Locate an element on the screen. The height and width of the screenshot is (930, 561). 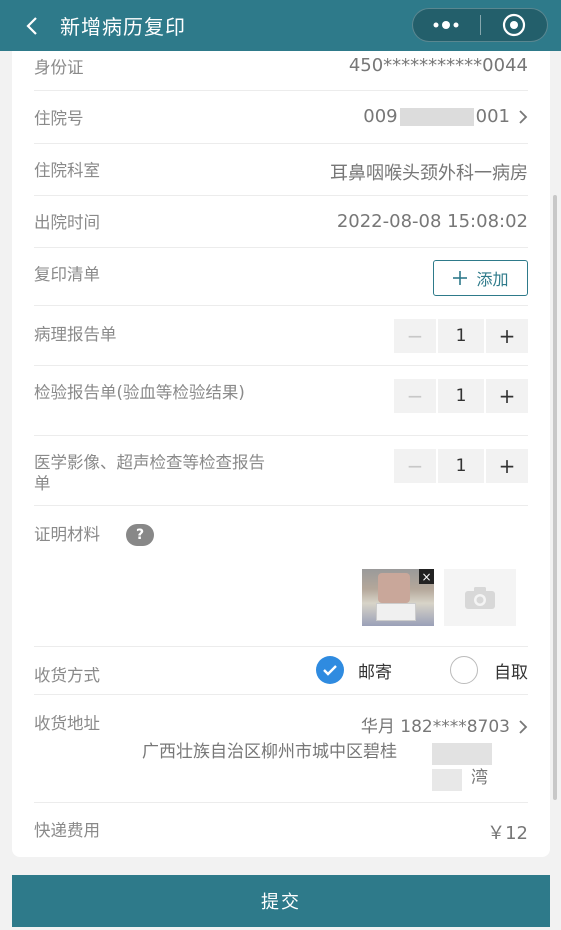
item-label: 检验报告单(验血等检验结果) is located at coordinates (139, 392).